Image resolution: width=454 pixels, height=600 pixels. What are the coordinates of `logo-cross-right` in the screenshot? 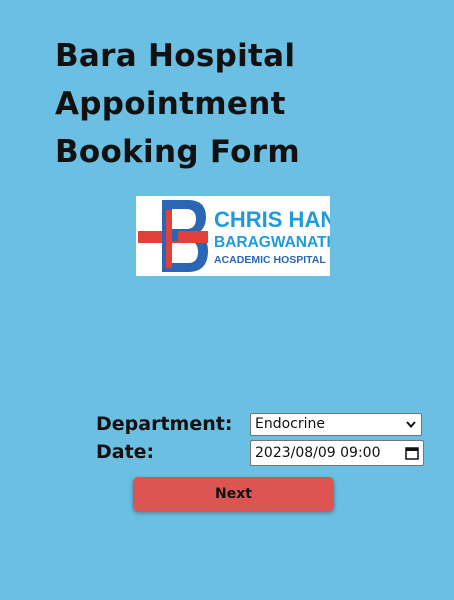 It's located at (193, 237).